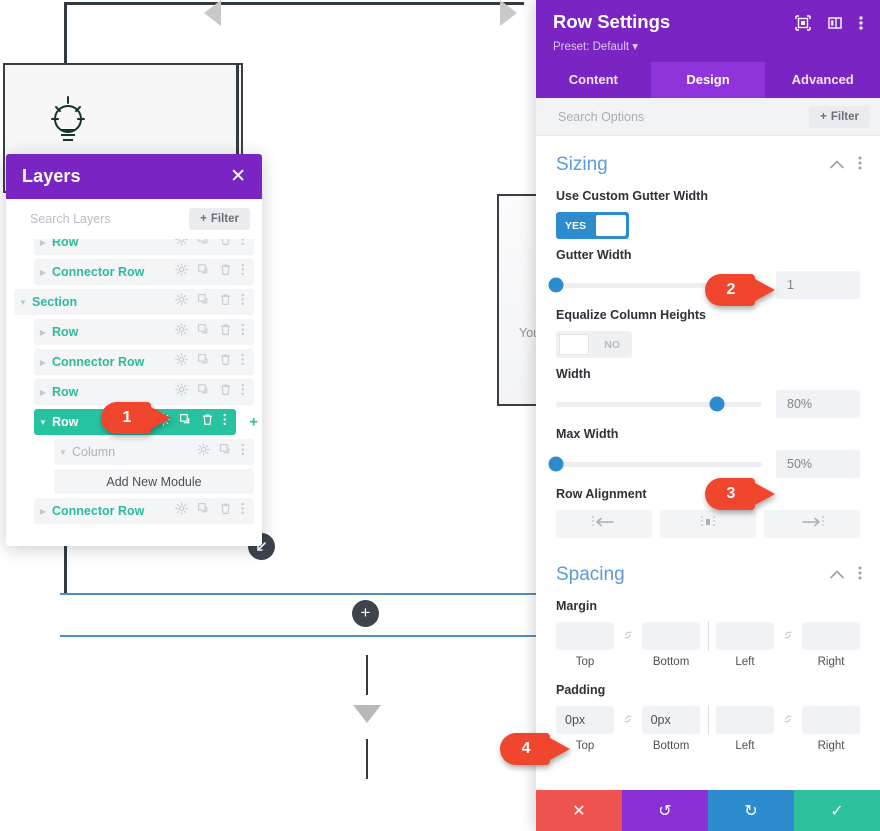 The image size is (880, 831). What do you see at coordinates (839, 116) in the screenshot?
I see `options-filter-button: + Filter` at bounding box center [839, 116].